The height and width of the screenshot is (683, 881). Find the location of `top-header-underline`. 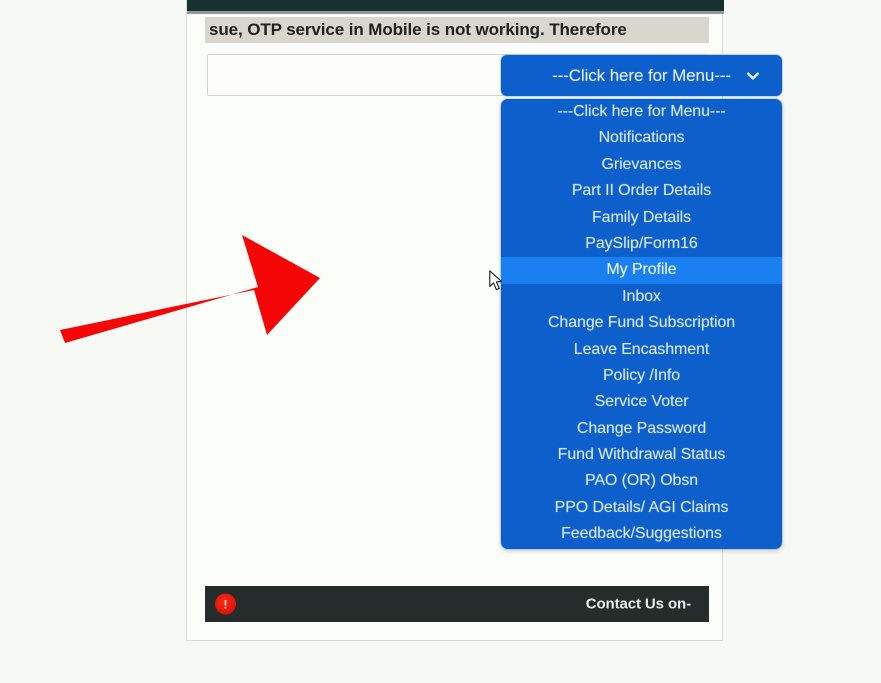

top-header-underline is located at coordinates (455, 12).